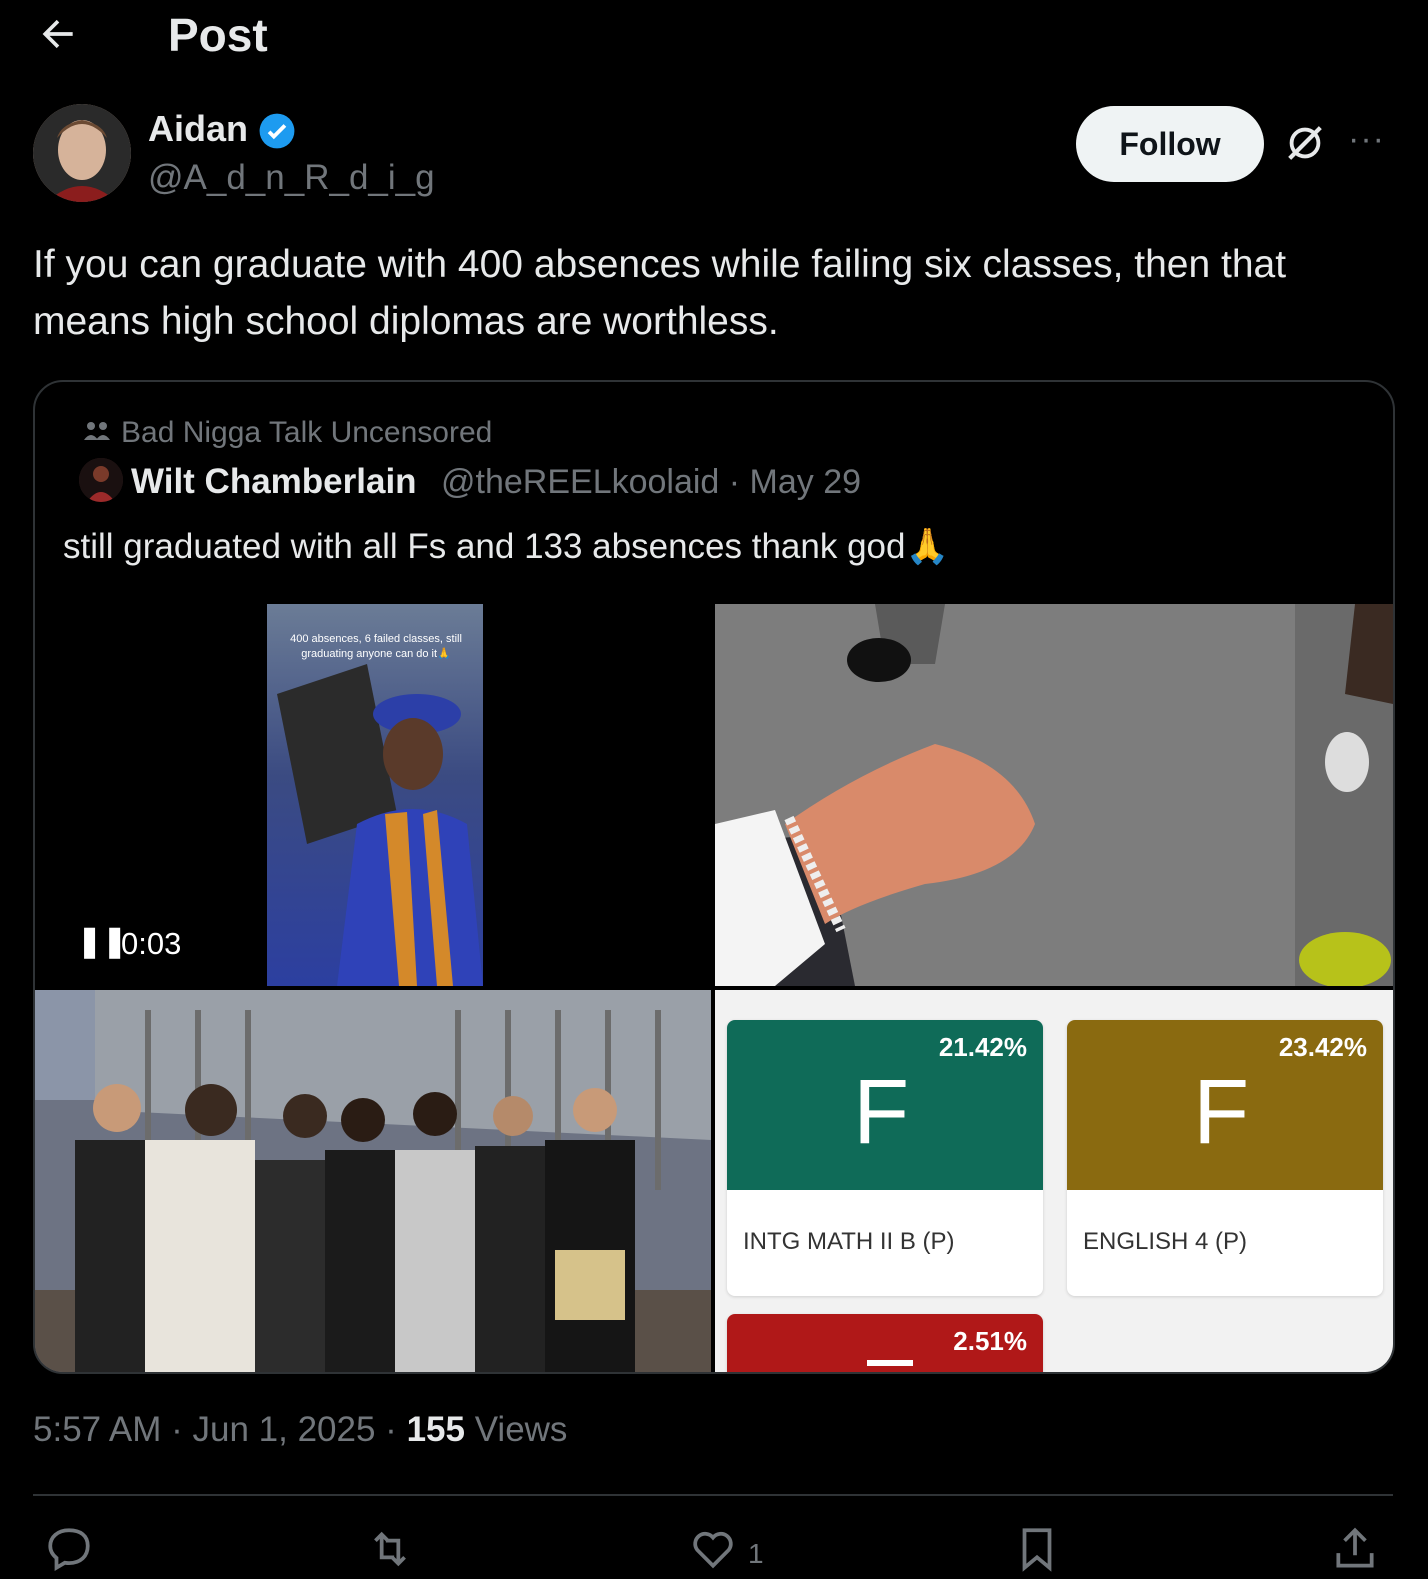 The width and height of the screenshot is (1428, 1579). Describe the element at coordinates (218, 35) in the screenshot. I see `page-title: Post` at that location.